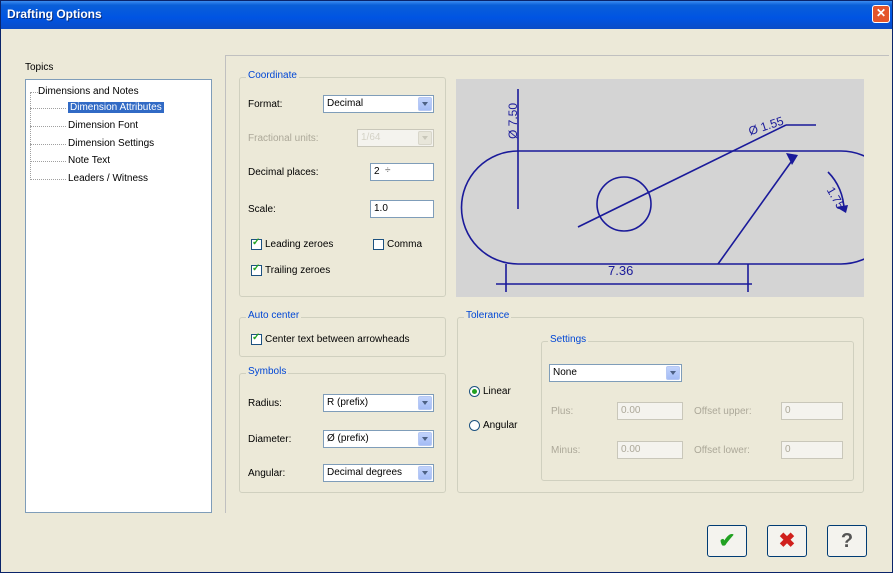 The width and height of the screenshot is (893, 573). I want to click on angular-symbol-label: Angular:, so click(267, 473).